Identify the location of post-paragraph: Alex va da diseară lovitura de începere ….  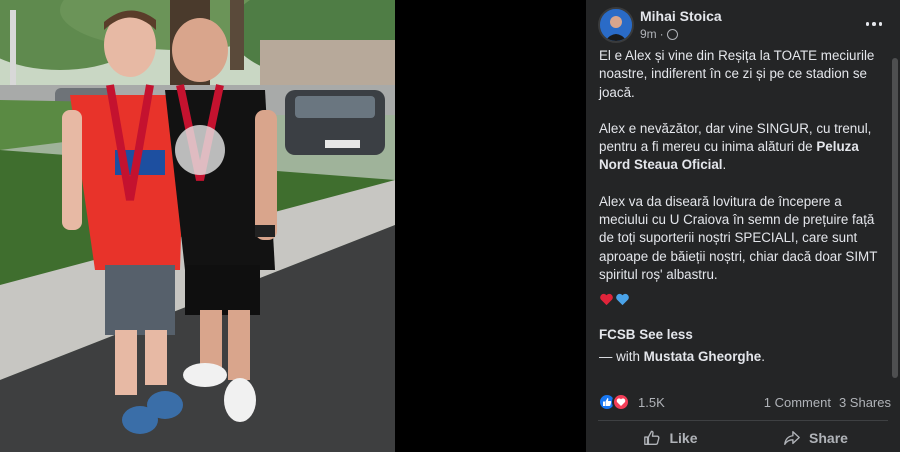
(738, 237).